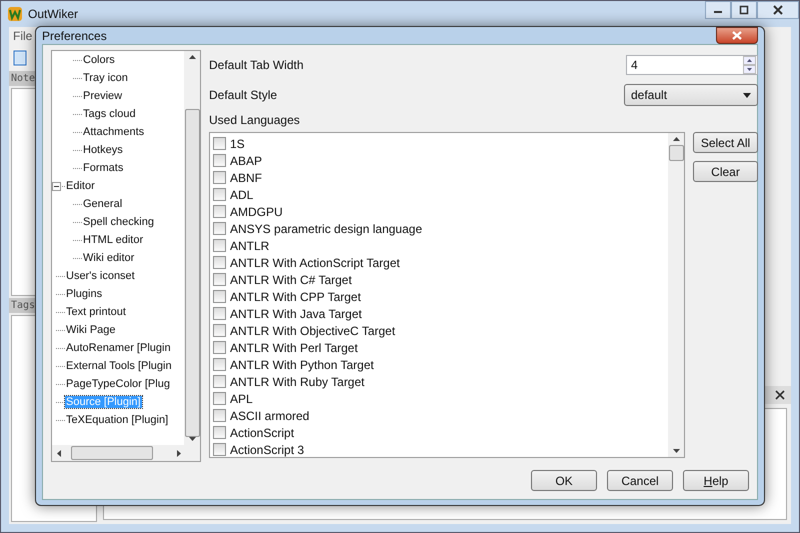  What do you see at coordinates (15, 14) in the screenshot?
I see `app-logo-icon` at bounding box center [15, 14].